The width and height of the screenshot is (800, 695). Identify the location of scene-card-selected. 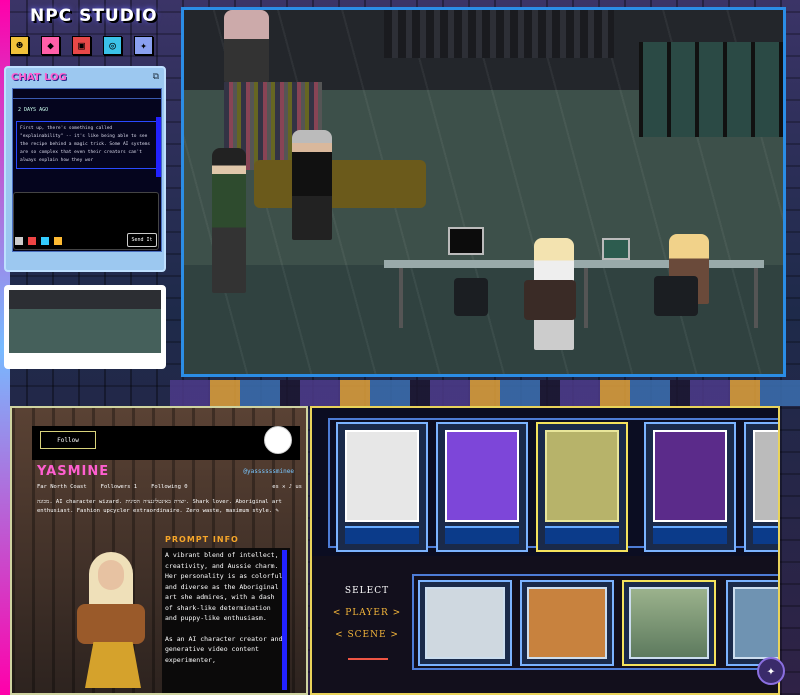
(669, 623).